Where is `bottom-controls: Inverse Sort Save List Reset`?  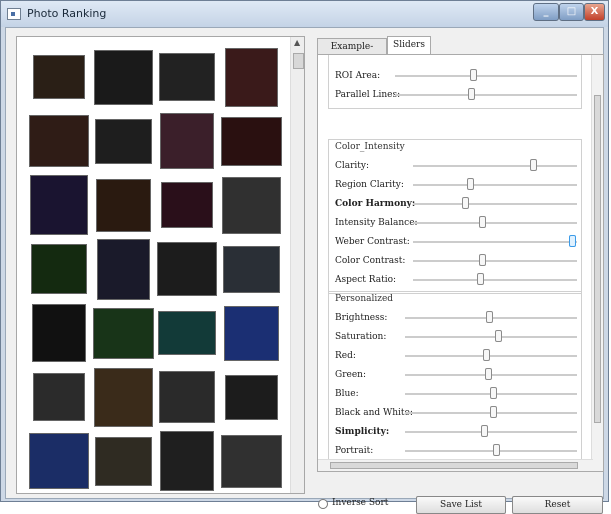
bottom-controls: Inverse Sort Save List Reset is located at coordinates (459, 505).